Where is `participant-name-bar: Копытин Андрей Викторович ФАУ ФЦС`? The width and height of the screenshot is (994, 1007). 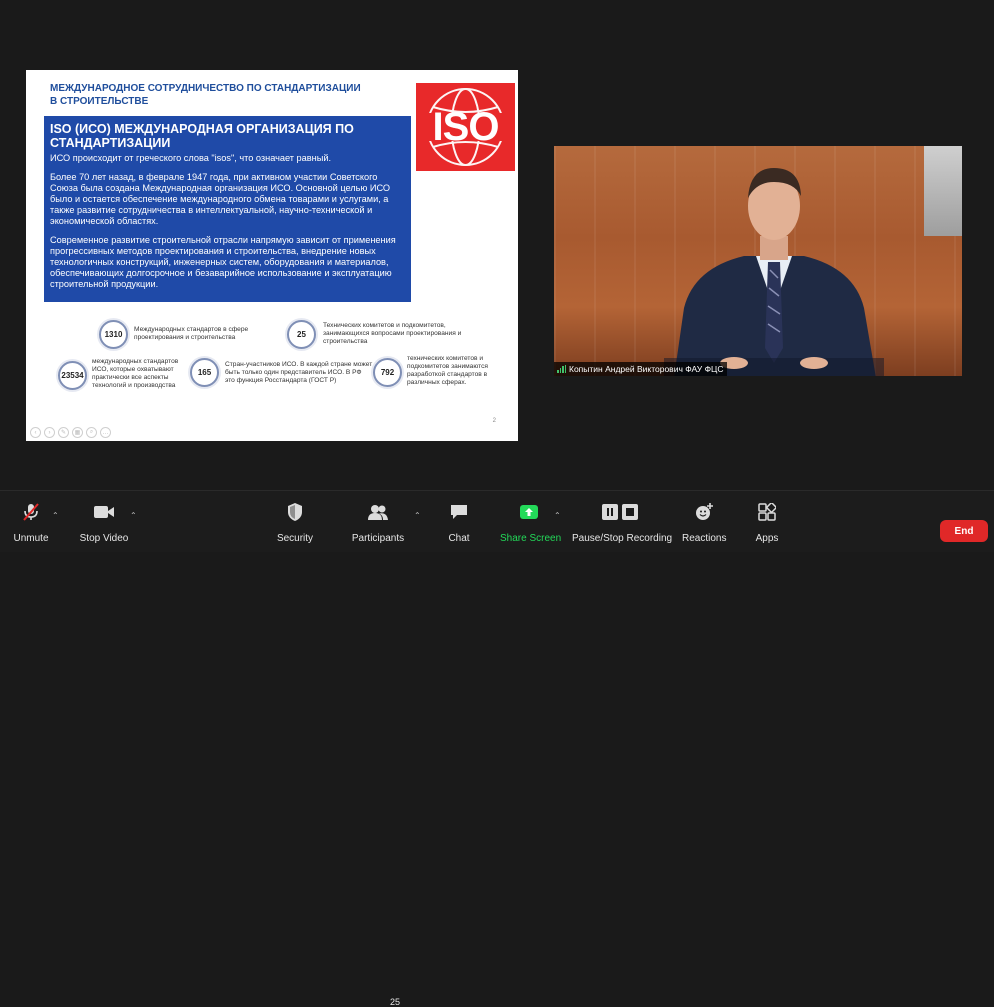
participant-name-bar: Копытин Андрей Викторович ФАУ ФЦС is located at coordinates (641, 369).